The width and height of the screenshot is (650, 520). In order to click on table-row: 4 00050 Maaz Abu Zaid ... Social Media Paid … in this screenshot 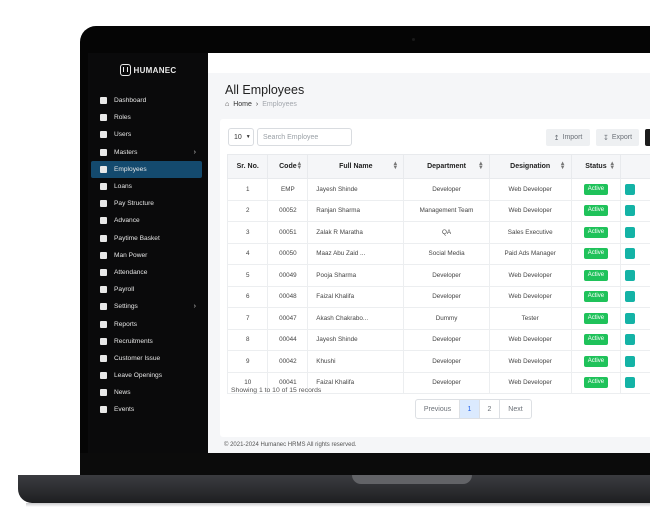, I will do `click(438, 253)`.